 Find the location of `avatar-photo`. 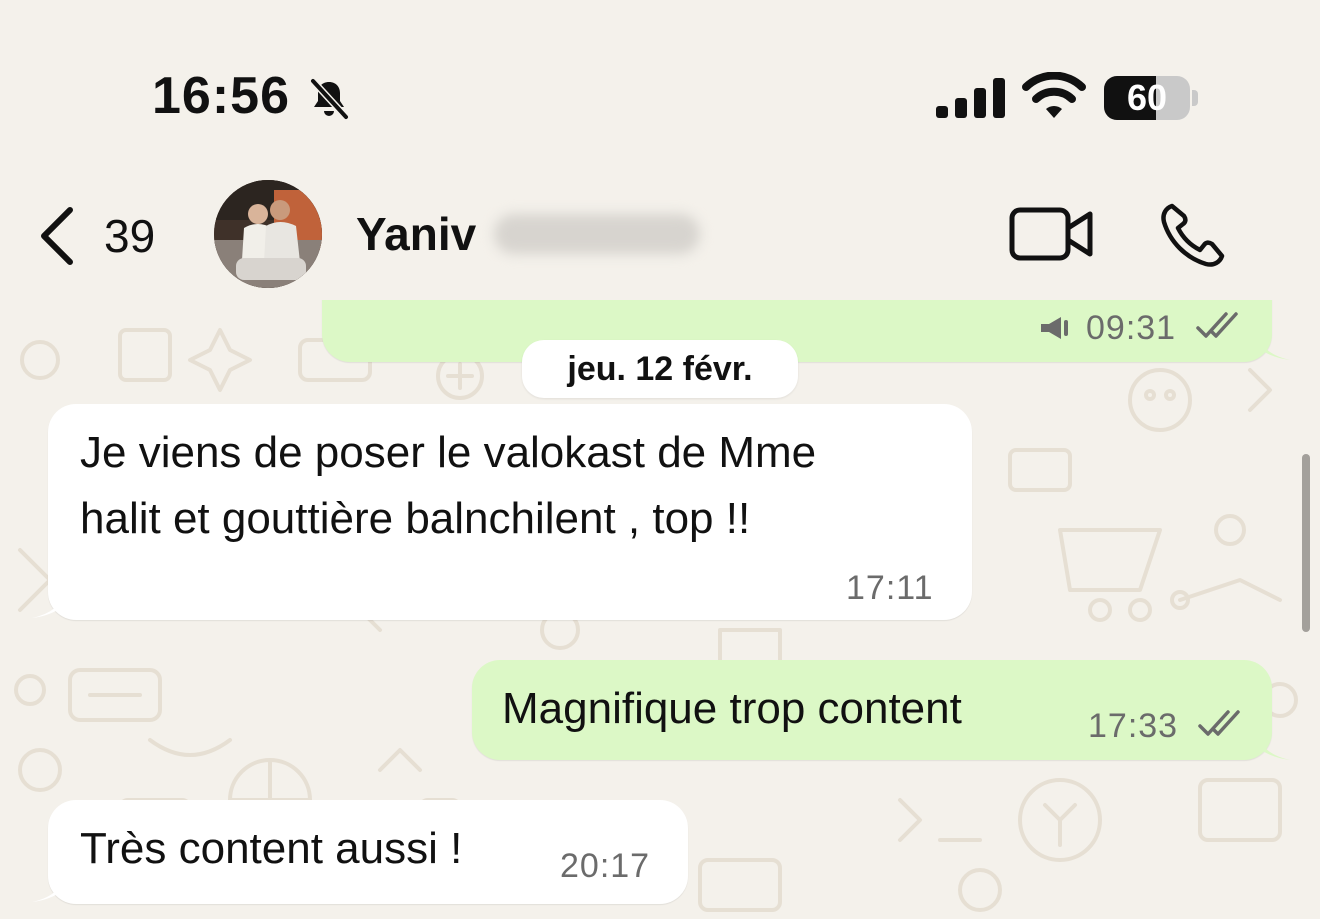

avatar-photo is located at coordinates (268, 234).